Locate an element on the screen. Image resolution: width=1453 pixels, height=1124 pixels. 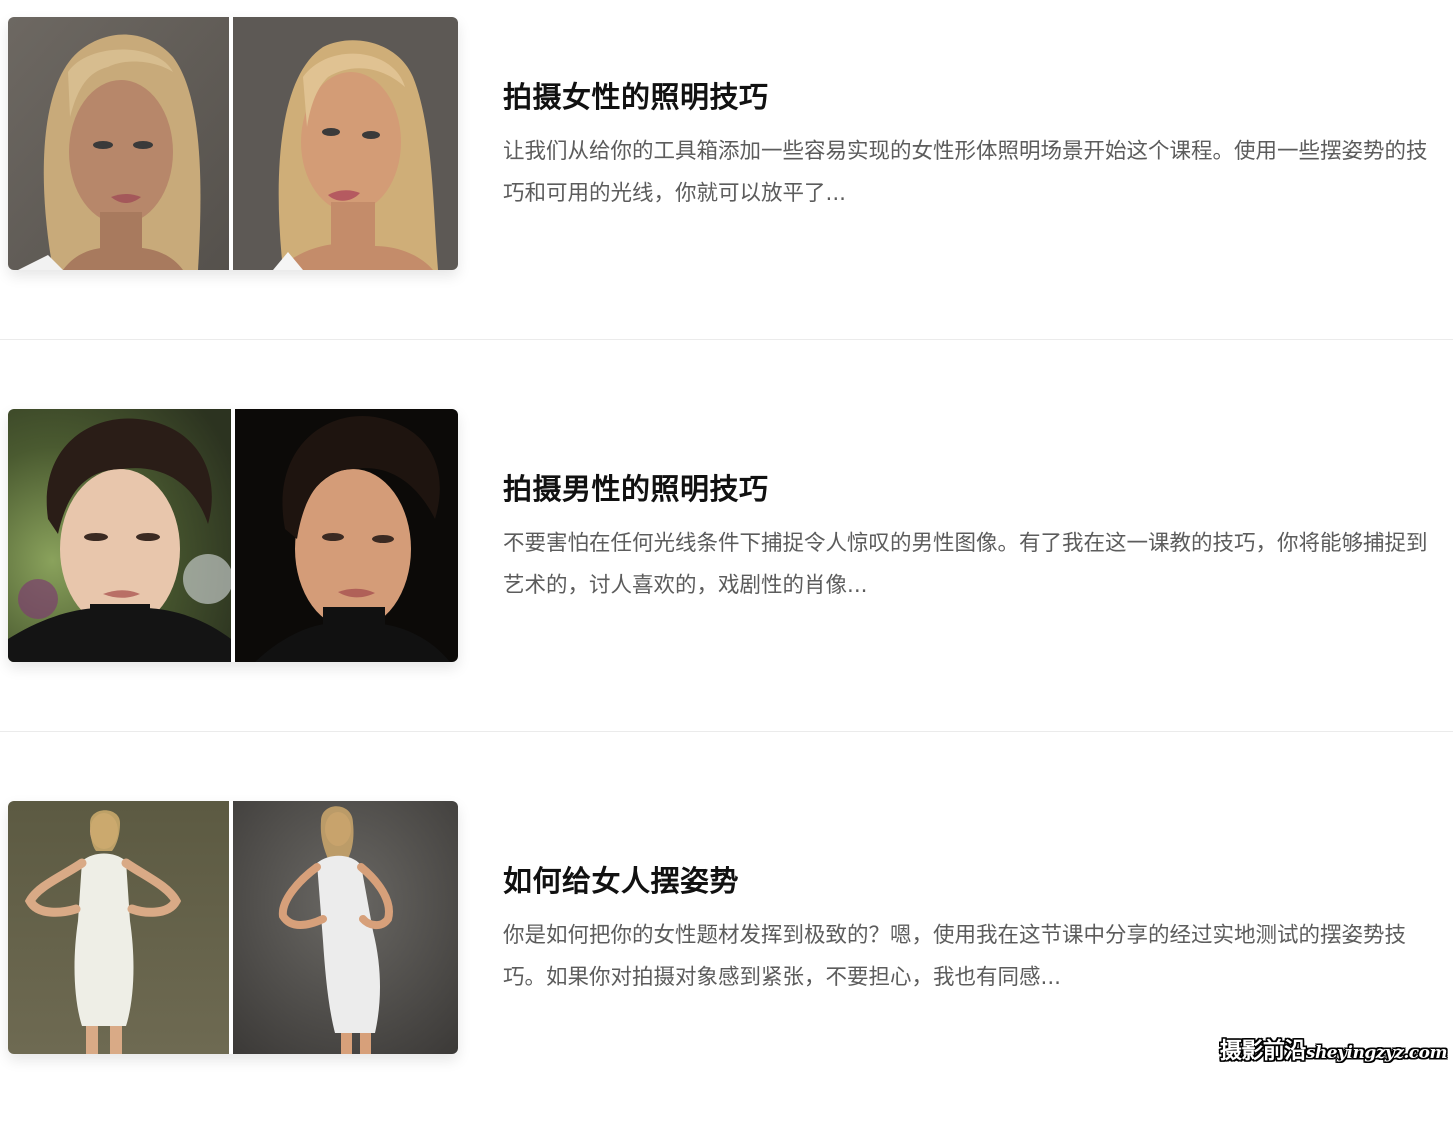
woman-full-body-pose-angled-image is located at coordinates (345, 927).